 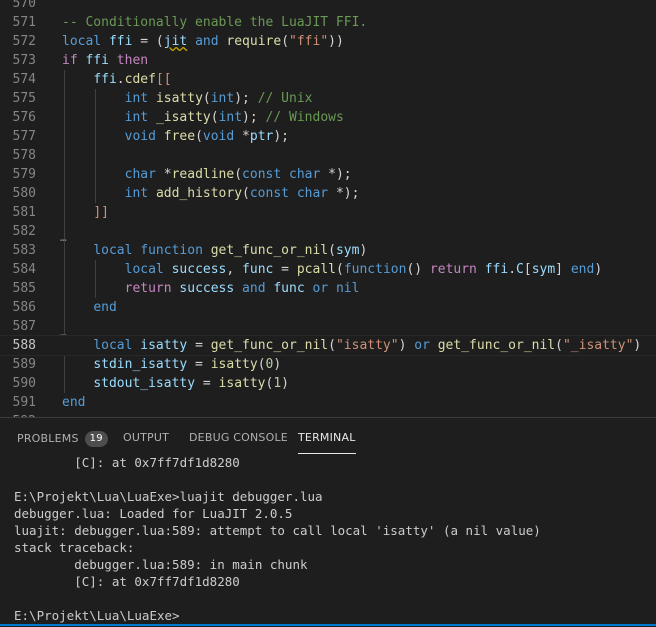 I want to click on line-number: 582, so click(x=24, y=231).